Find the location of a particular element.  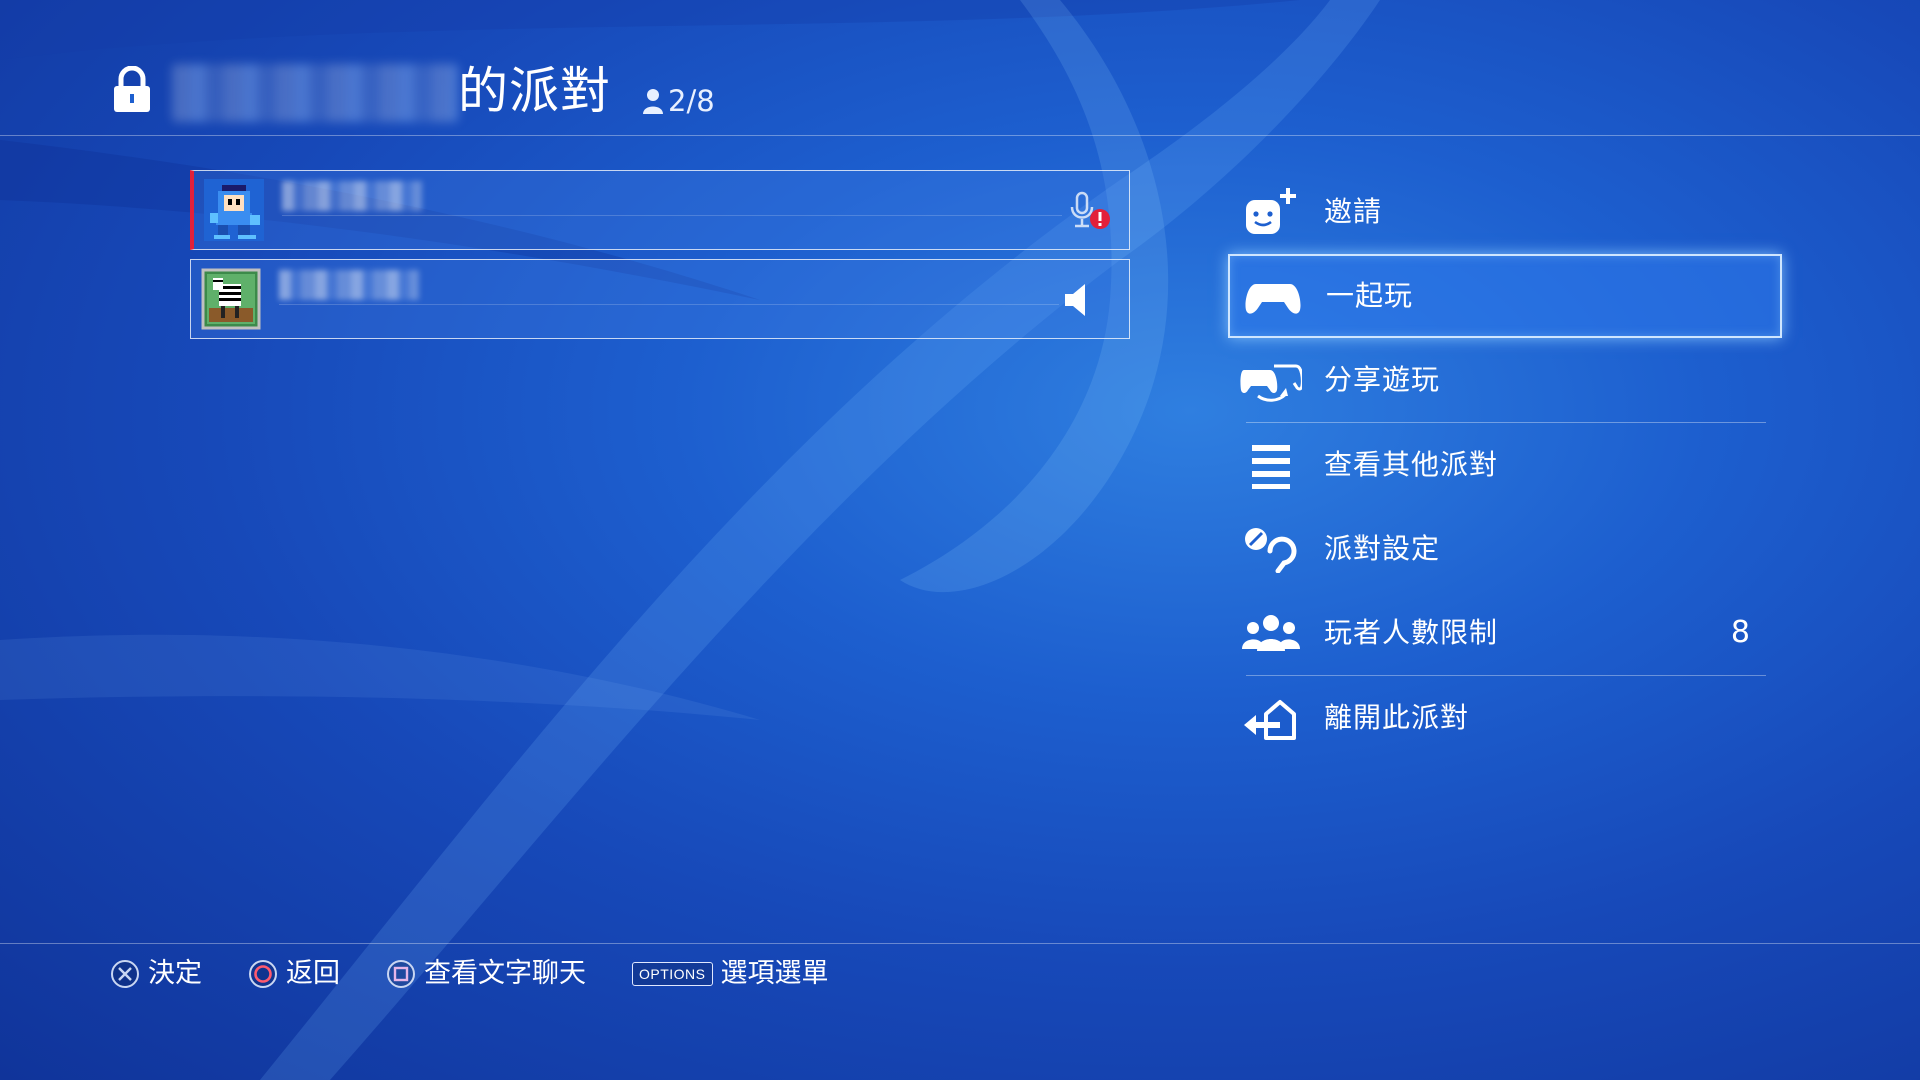

button-hints: 決定 返回 查看文字聊天 OPTIONS 選項選單 is located at coordinates (492, 974).